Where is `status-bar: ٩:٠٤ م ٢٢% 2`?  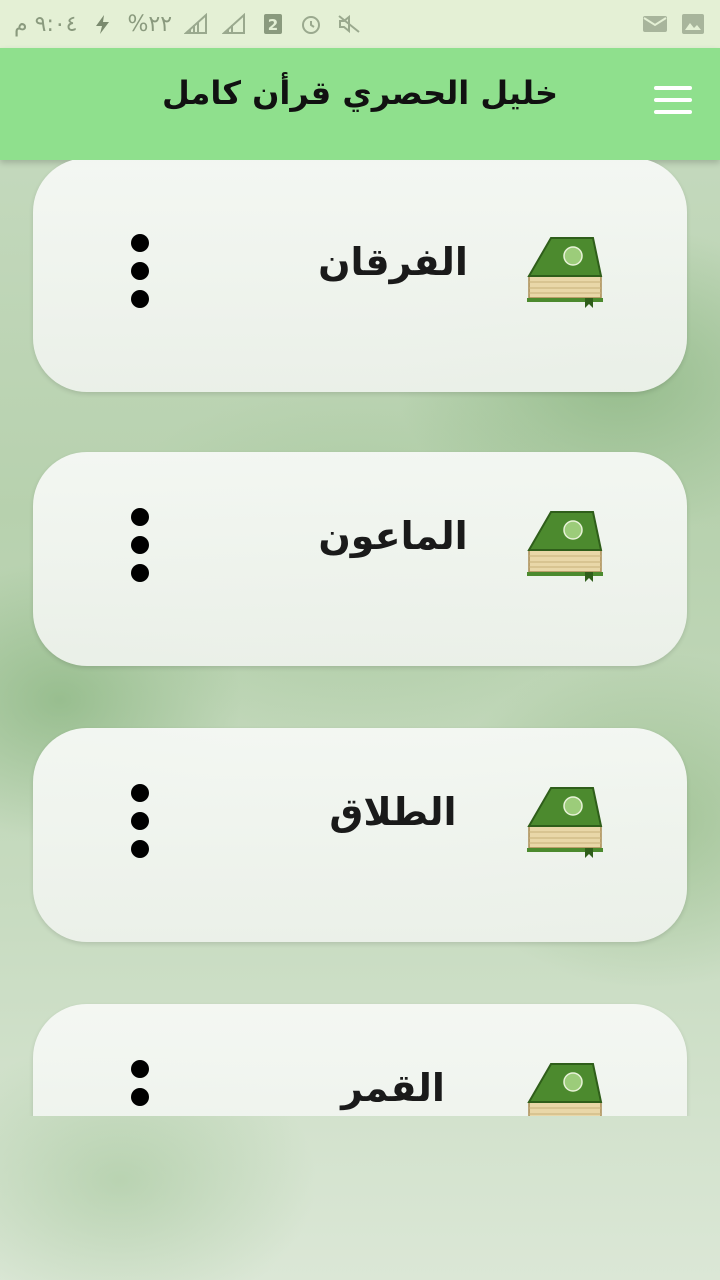 status-bar: ٩:٠٤ م ٢٢% 2 is located at coordinates (360, 24).